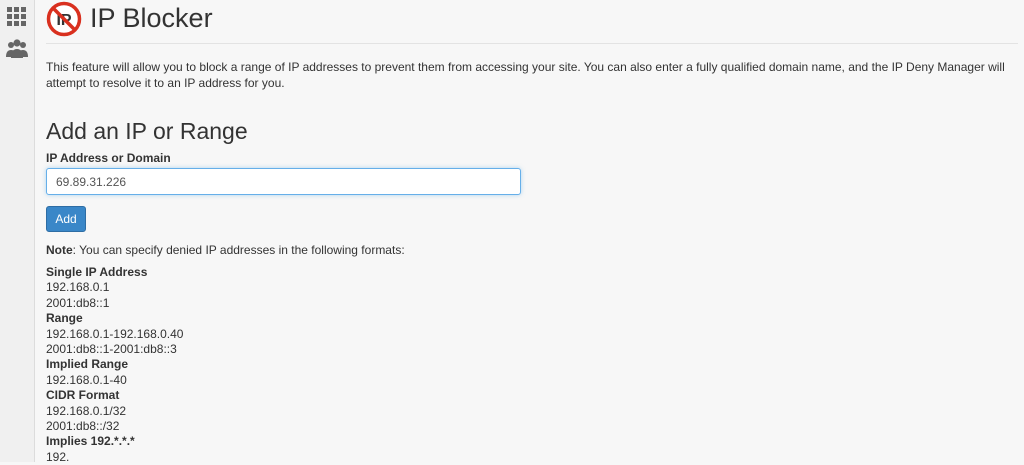  Describe the element at coordinates (151, 18) in the screenshot. I see `page-title: IP Blocker` at that location.